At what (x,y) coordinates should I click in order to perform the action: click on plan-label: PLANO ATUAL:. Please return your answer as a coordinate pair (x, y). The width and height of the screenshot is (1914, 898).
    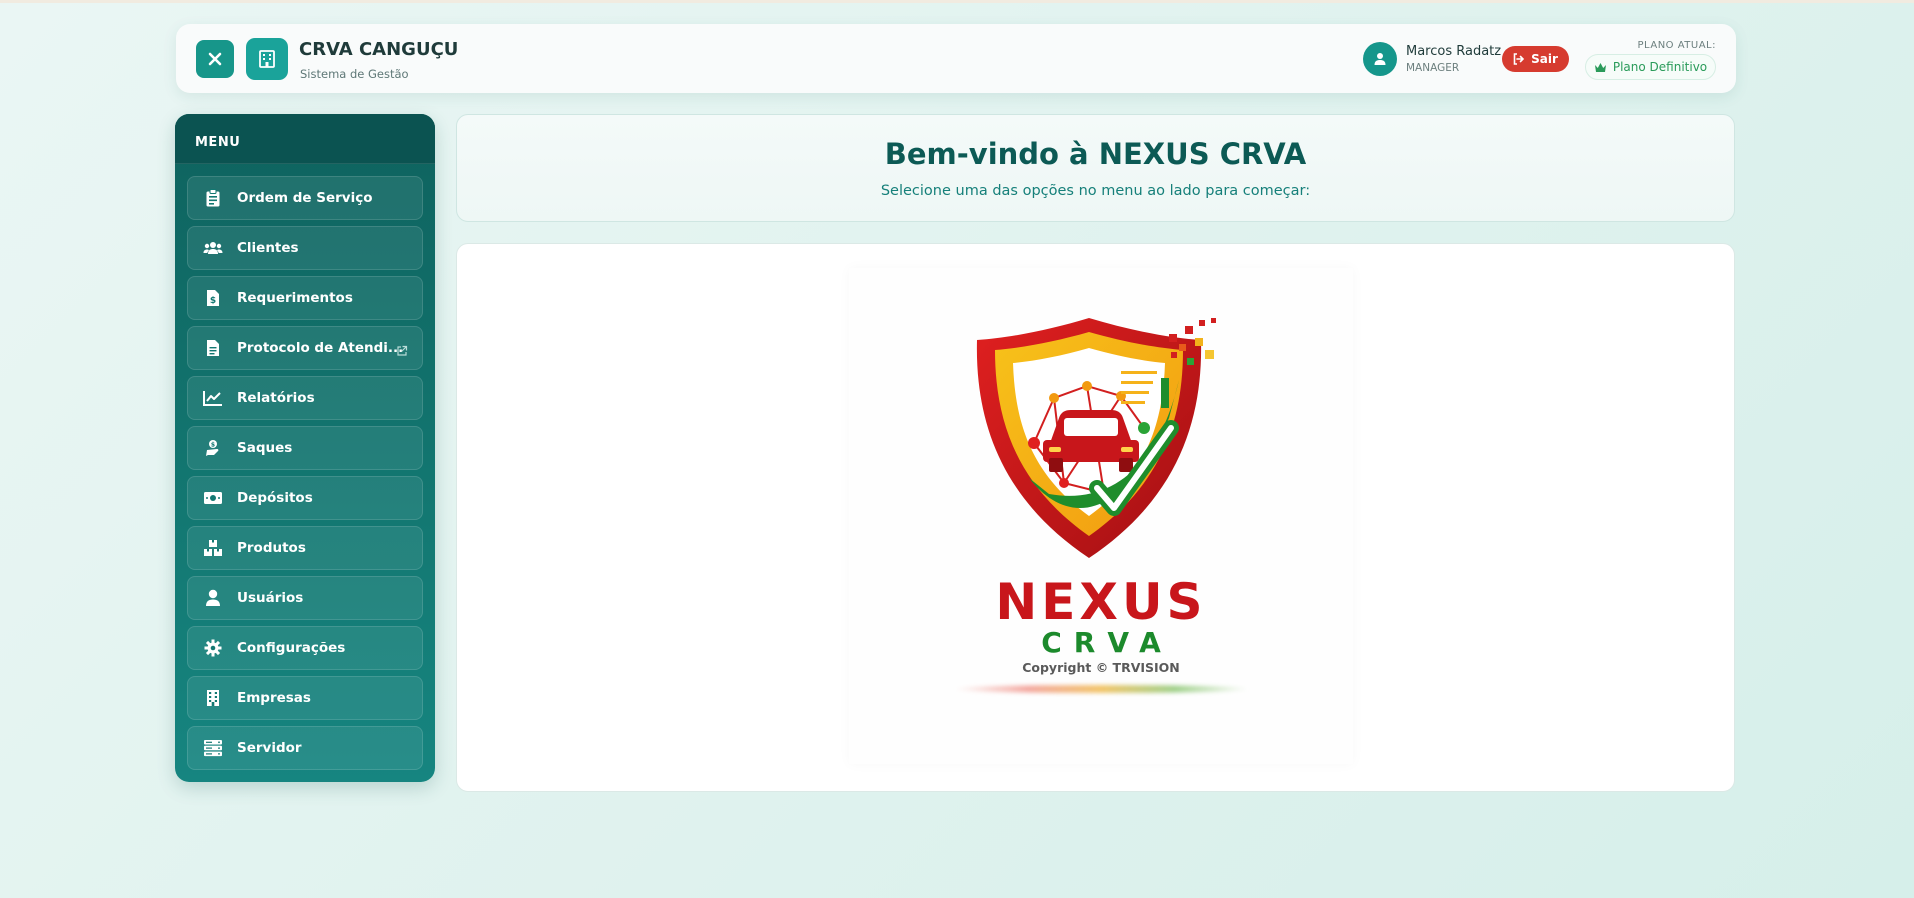
    Looking at the image, I should click on (1676, 45).